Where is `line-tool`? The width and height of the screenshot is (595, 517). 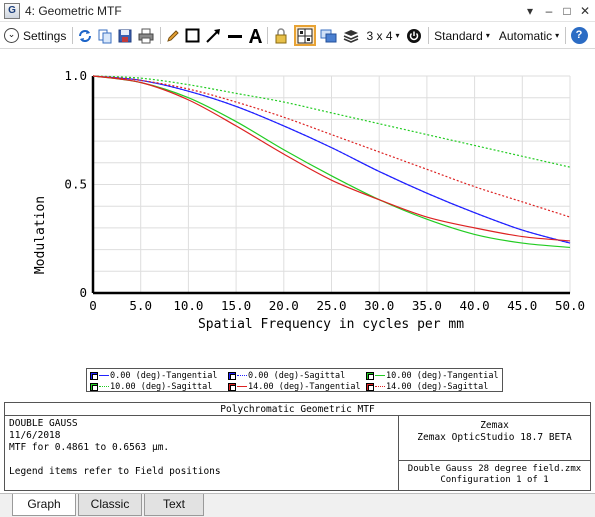
line-tool is located at coordinates (235, 35).